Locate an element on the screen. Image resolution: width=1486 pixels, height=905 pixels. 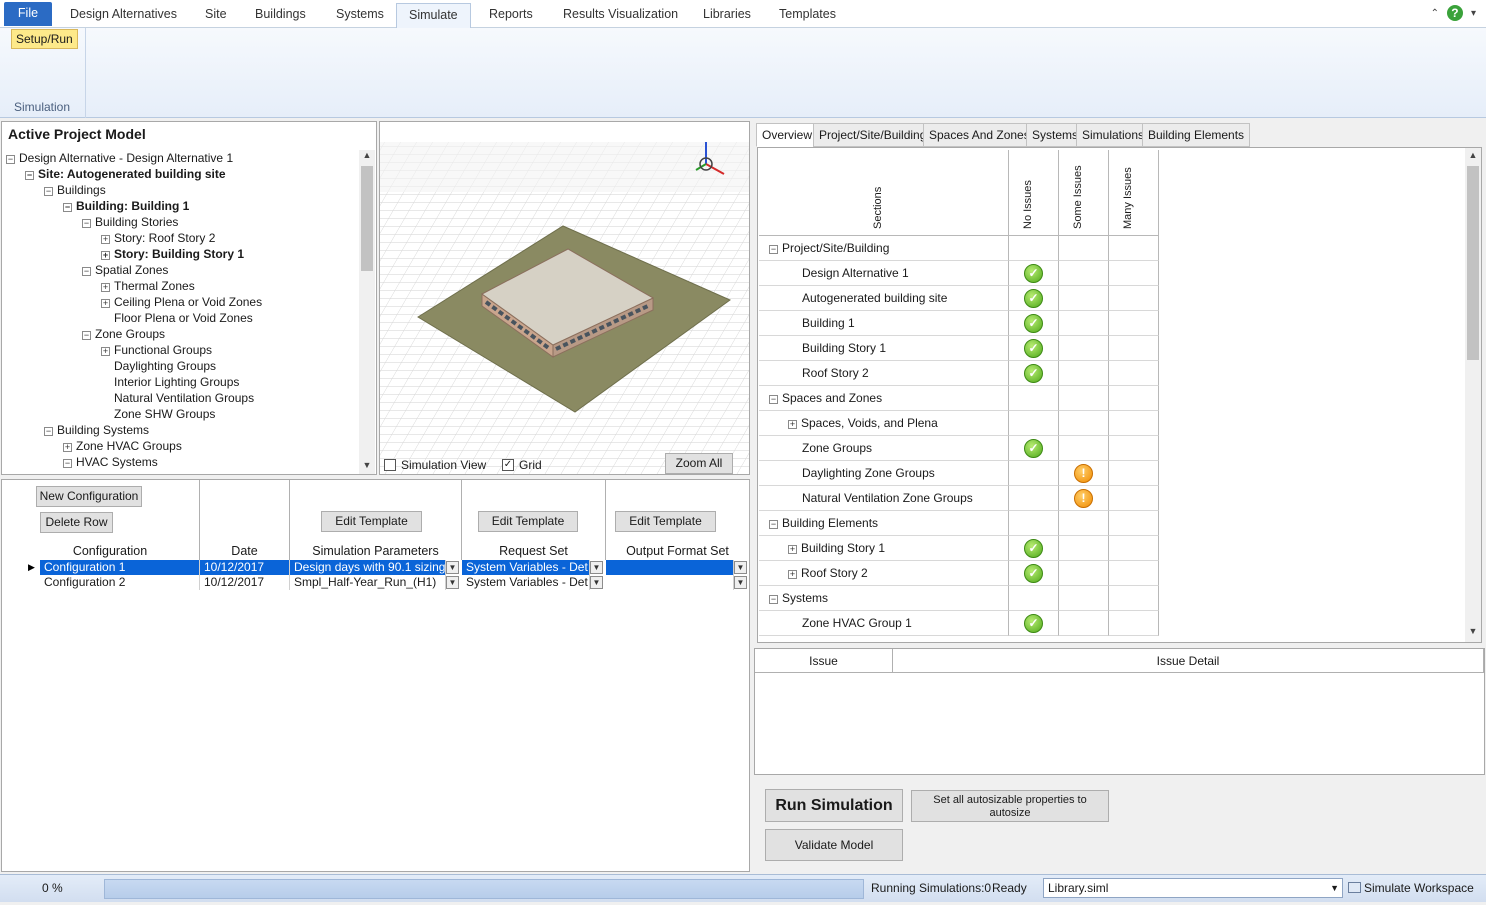
tree-item: + Zone HVAC Groups is located at coordinates (122, 446).